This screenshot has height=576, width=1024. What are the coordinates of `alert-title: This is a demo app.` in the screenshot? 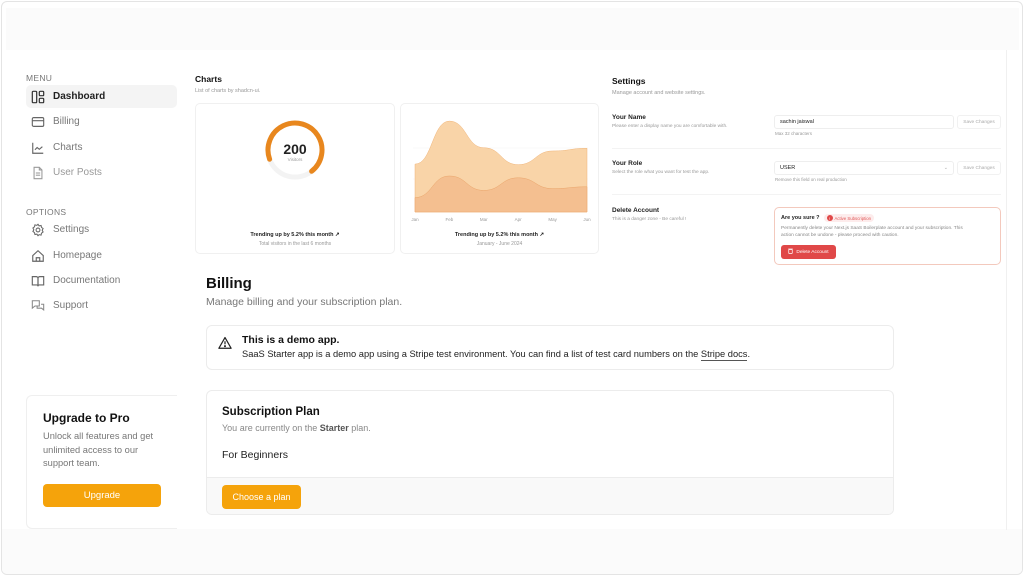 It's located at (291, 340).